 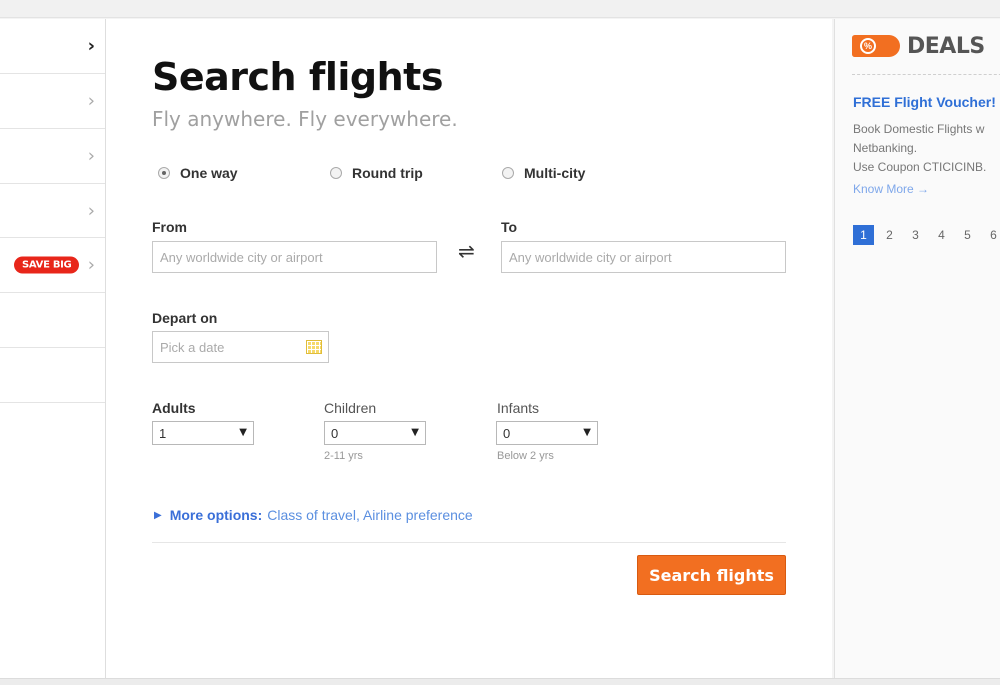 What do you see at coordinates (240, 347) in the screenshot?
I see `depart-date-input: Pick a date` at bounding box center [240, 347].